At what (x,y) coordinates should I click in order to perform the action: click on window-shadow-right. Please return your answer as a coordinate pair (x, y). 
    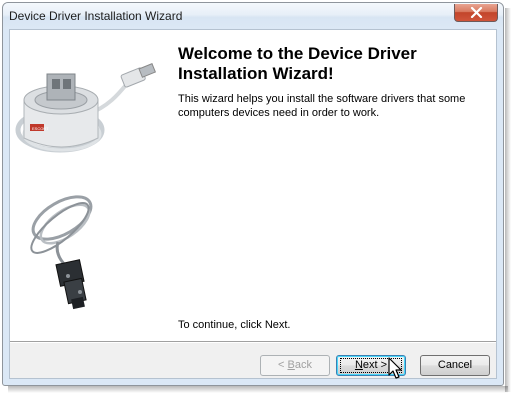
    Looking at the image, I should click on (508, 200).